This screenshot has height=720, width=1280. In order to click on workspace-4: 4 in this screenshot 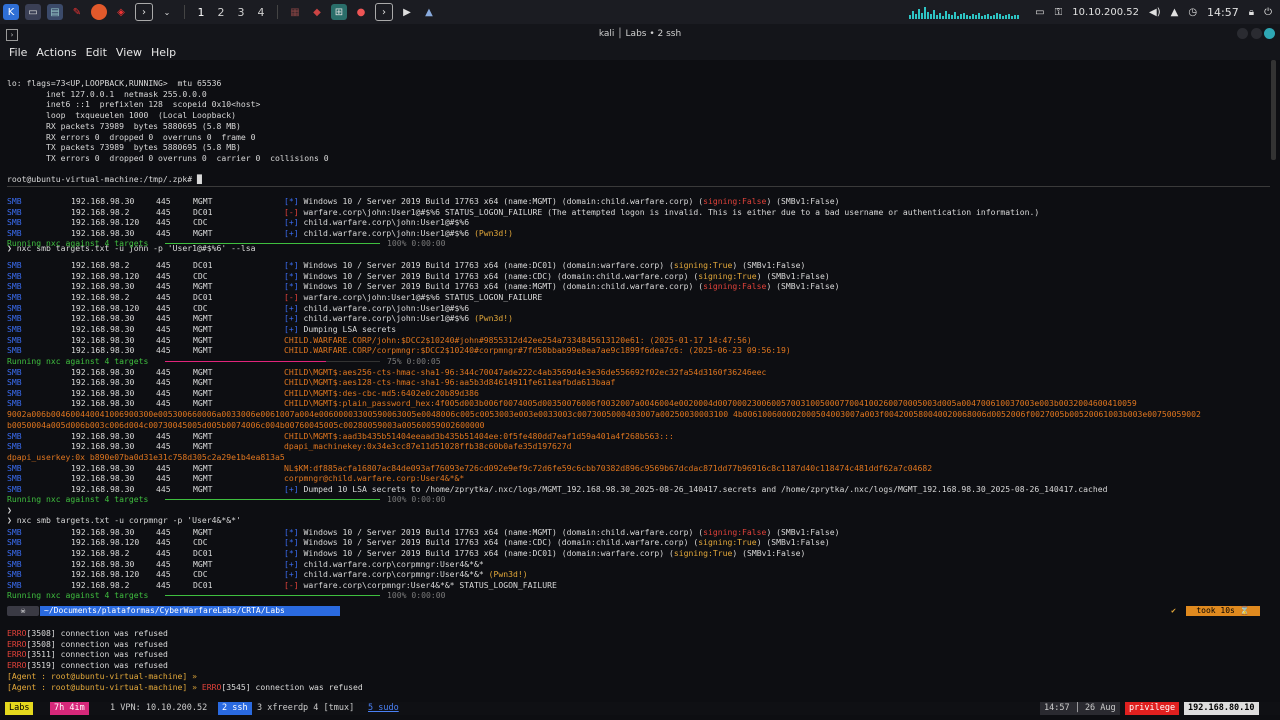, I will do `click(261, 12)`.